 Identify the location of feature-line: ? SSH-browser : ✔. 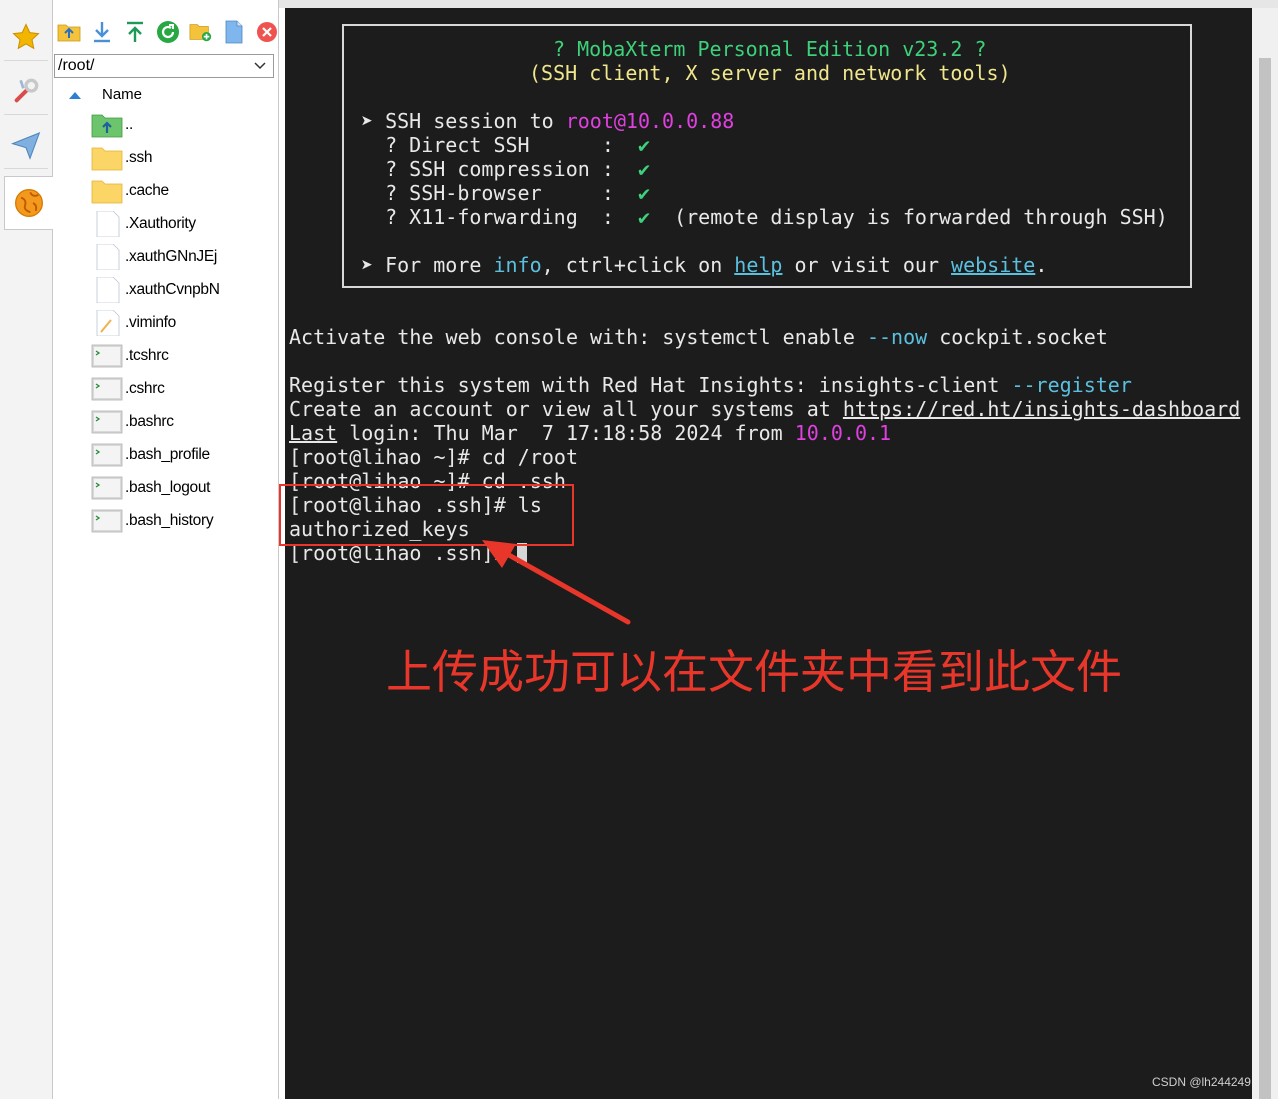
(505, 193).